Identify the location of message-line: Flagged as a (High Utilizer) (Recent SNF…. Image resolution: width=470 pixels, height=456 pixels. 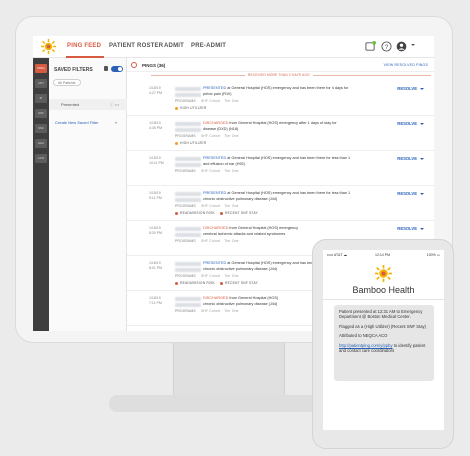
(383, 326).